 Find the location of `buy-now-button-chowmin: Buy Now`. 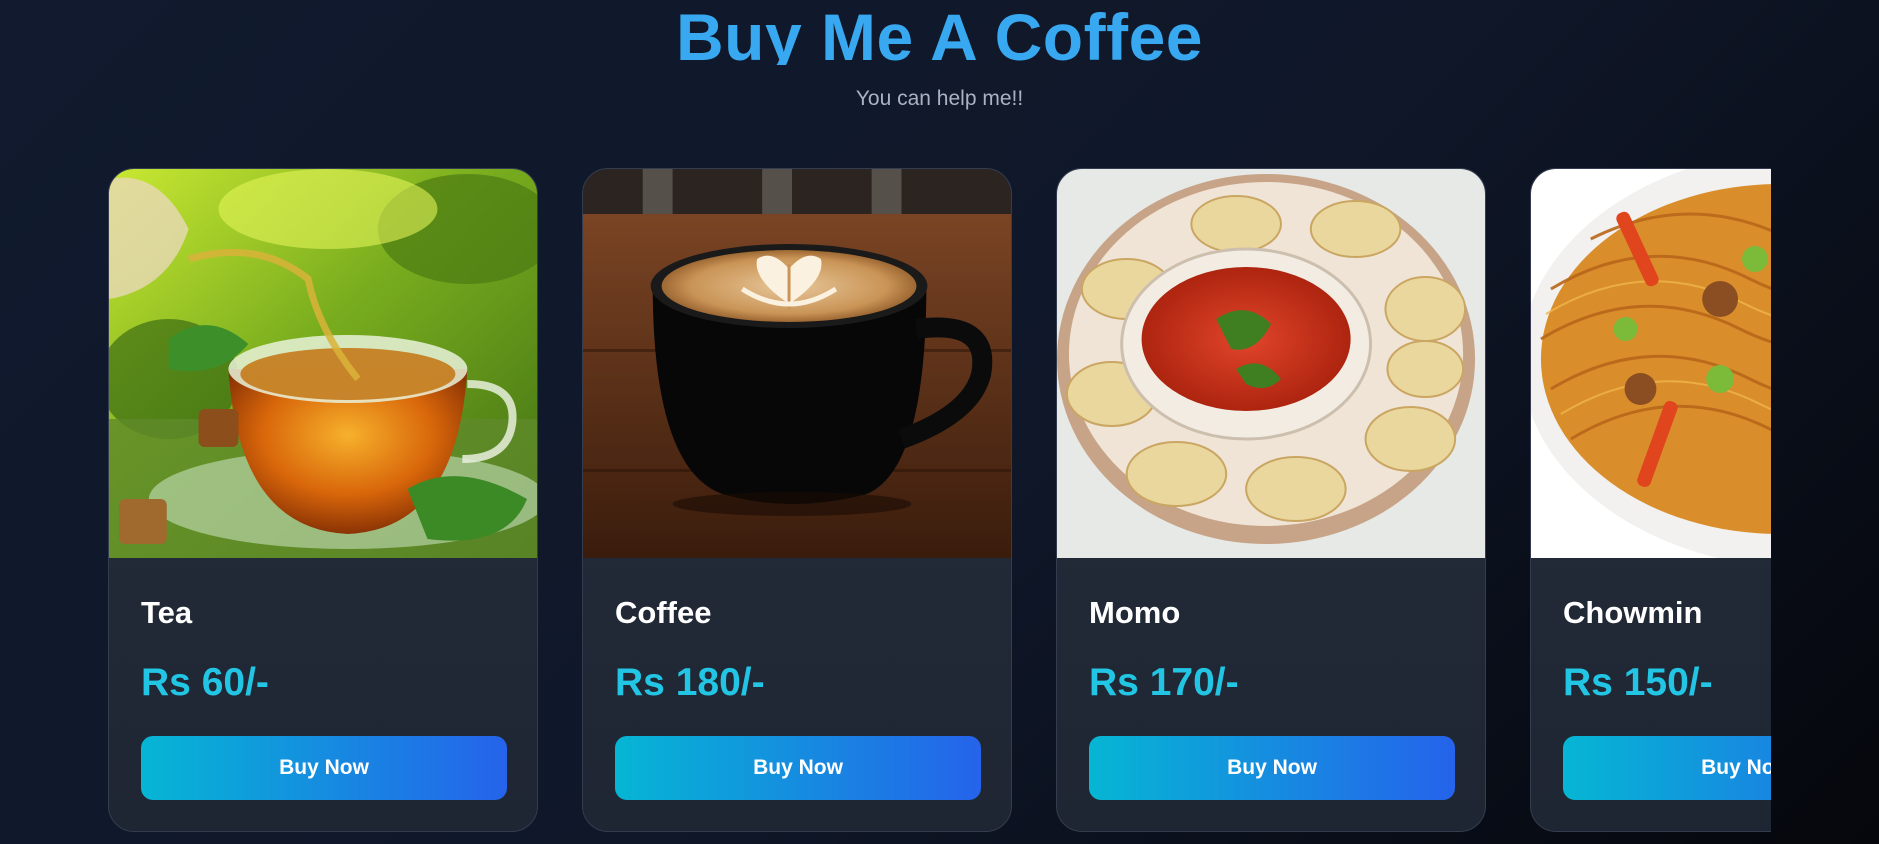

buy-now-button-chowmin: Buy Now is located at coordinates (1667, 768).